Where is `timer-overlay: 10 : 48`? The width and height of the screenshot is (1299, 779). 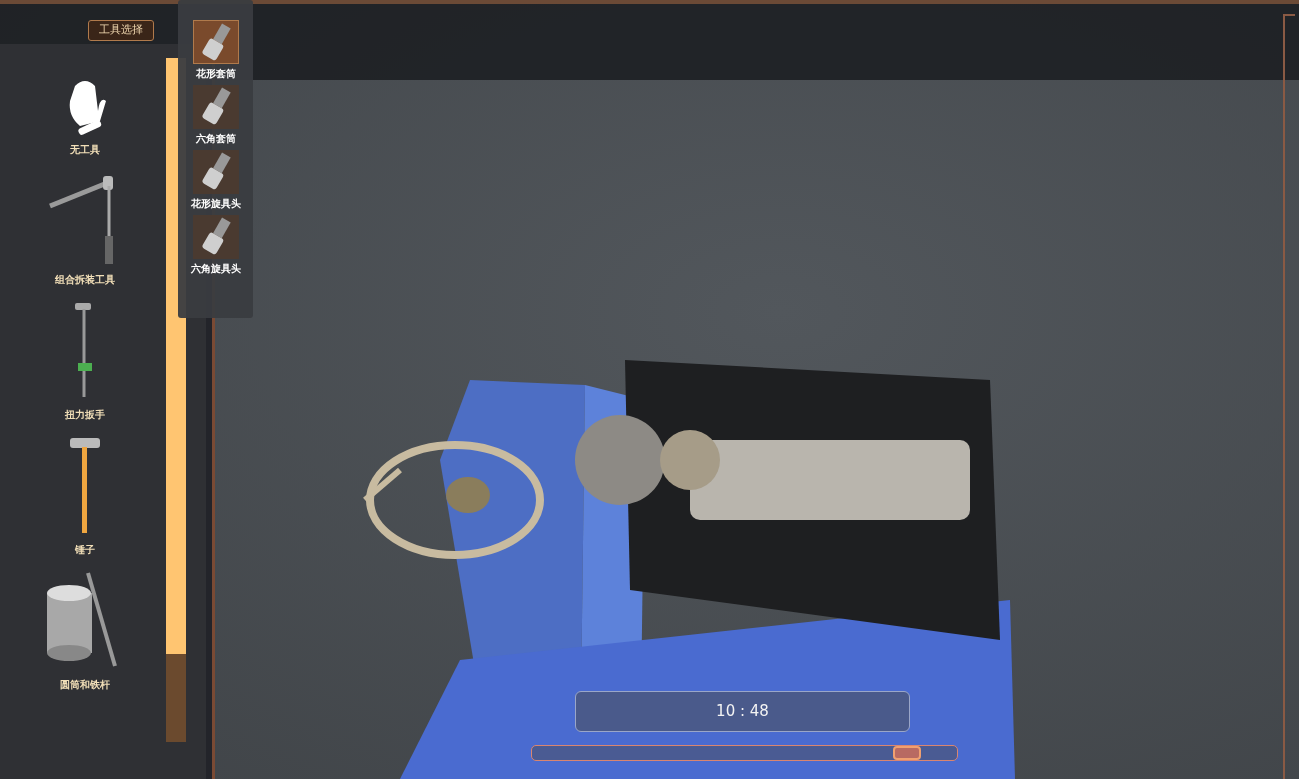 timer-overlay: 10 : 48 is located at coordinates (742, 711).